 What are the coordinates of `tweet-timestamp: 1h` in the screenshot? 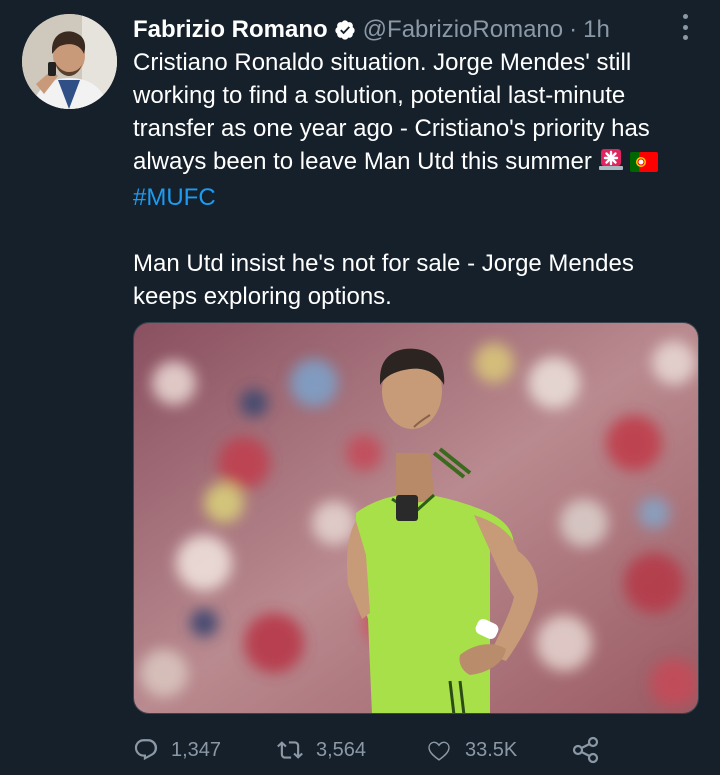 It's located at (596, 30).